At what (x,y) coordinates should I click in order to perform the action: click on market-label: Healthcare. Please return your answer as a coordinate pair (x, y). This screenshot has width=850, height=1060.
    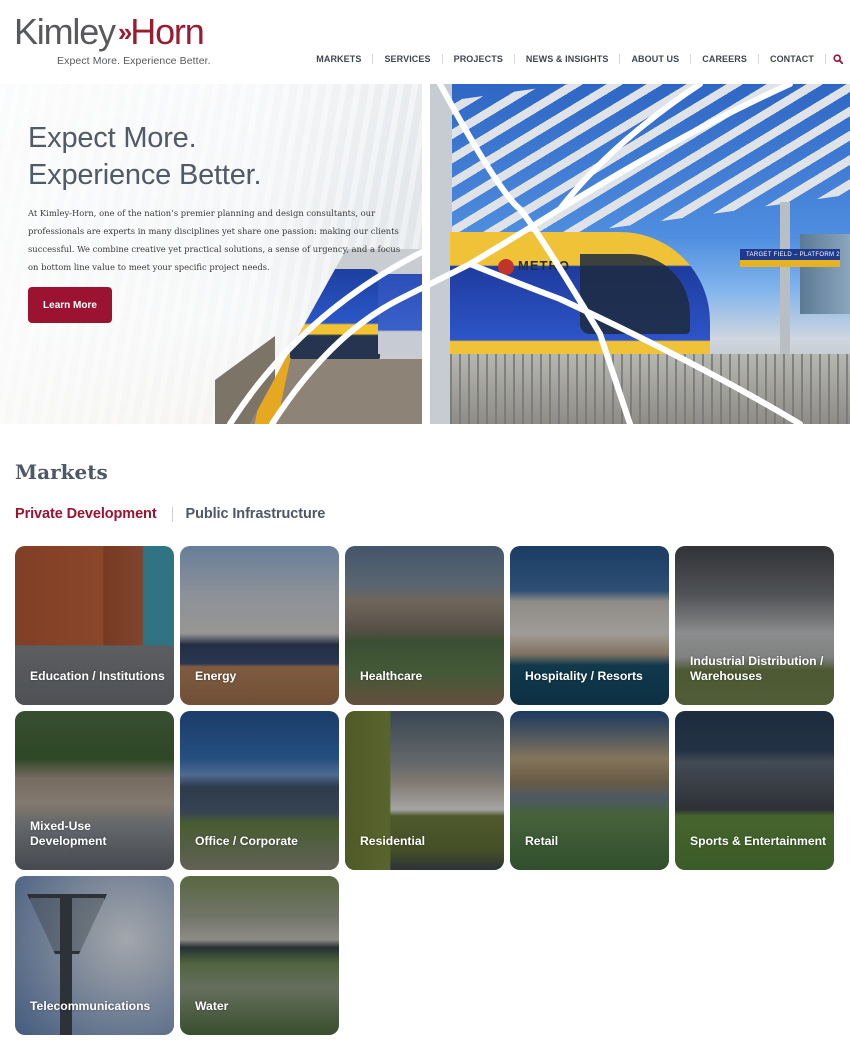
    Looking at the image, I should click on (391, 675).